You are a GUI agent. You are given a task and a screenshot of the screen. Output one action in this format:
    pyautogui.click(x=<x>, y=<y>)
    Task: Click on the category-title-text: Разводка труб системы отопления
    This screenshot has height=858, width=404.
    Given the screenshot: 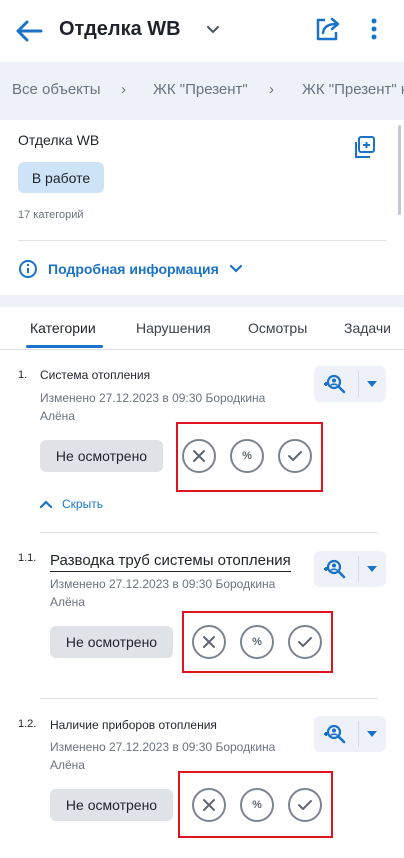 What is the action you would take?
    pyautogui.click(x=170, y=562)
    